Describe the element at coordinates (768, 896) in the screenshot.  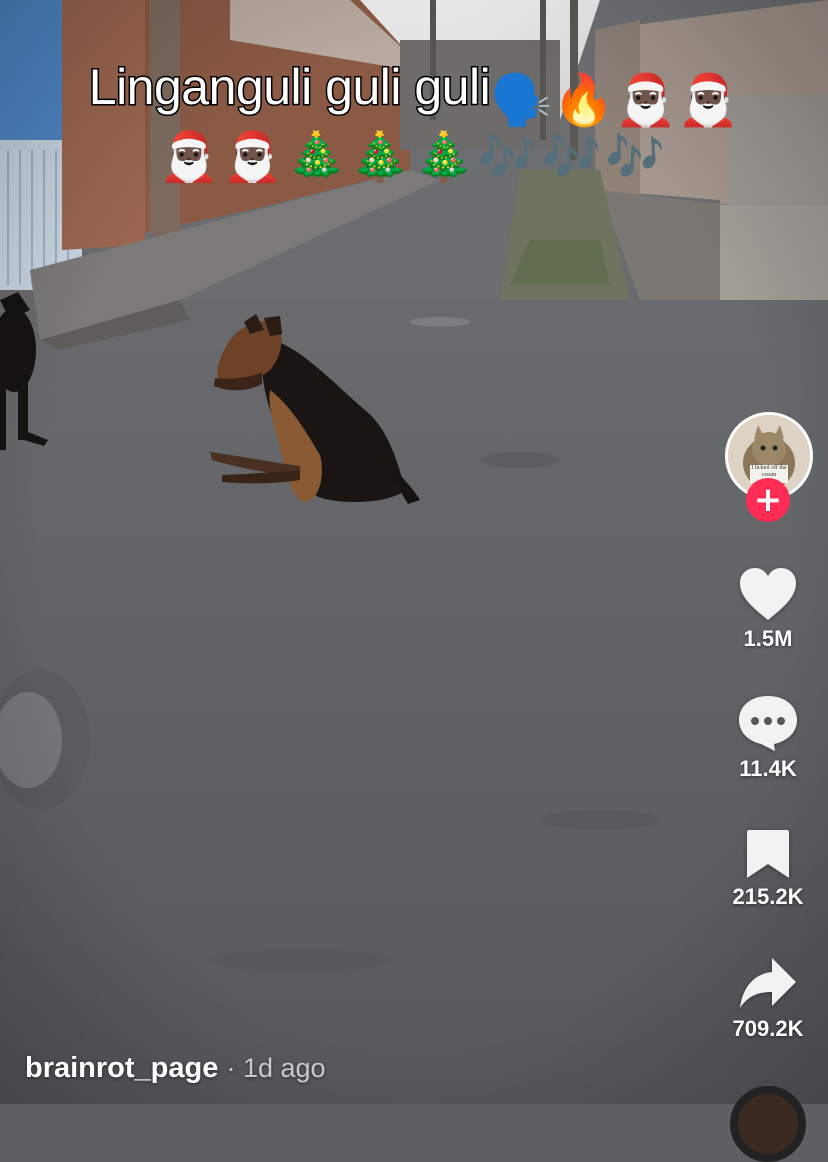
I see `save-count: 215.2K` at that location.